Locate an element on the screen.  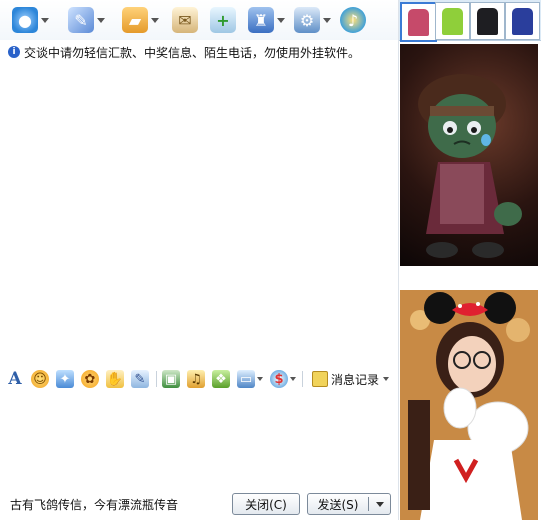
webcam-button: ● is located at coordinates (30, 20).